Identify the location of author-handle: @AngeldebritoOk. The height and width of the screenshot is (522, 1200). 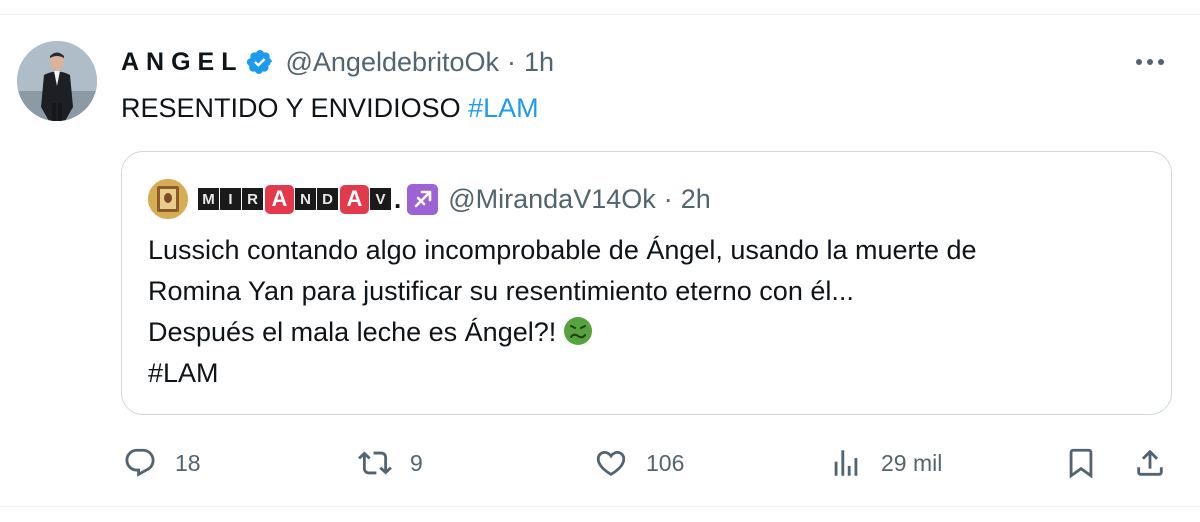
(393, 62).